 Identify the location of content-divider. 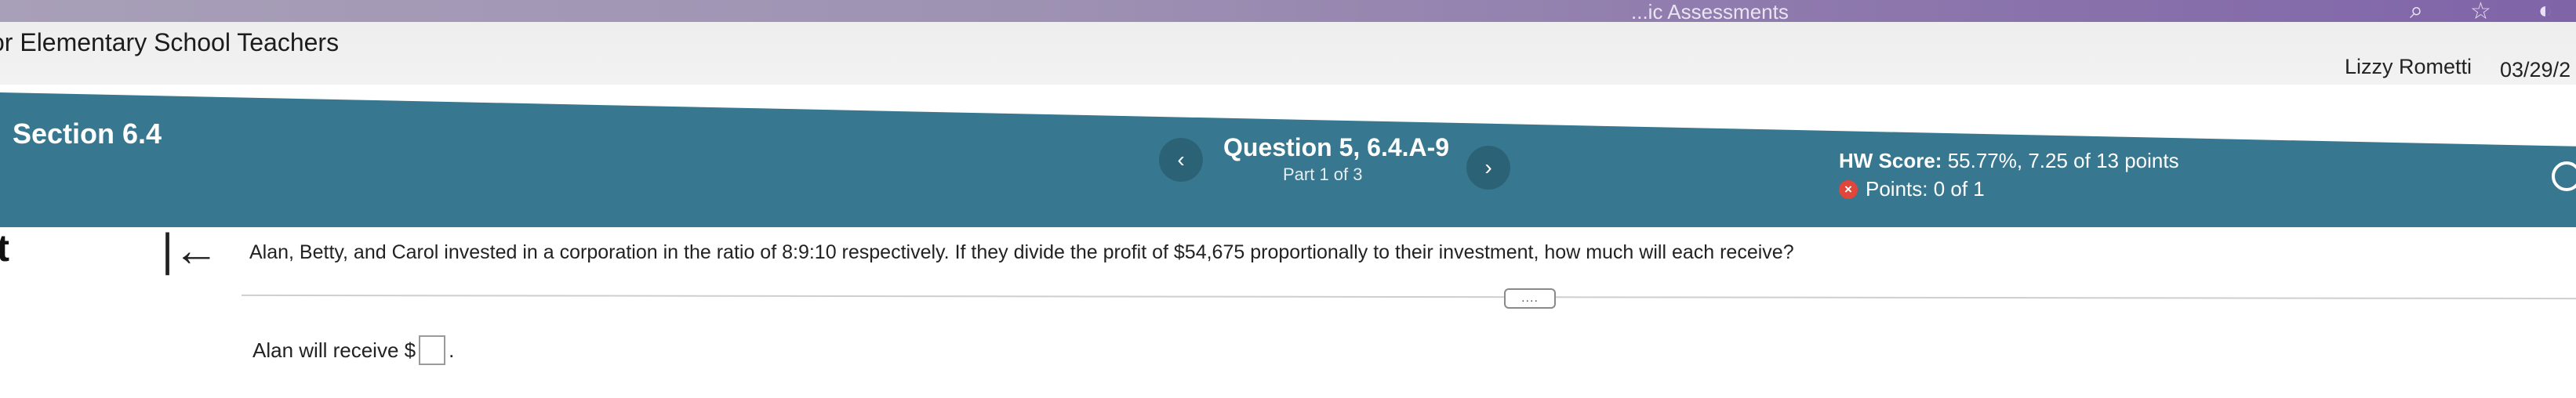
(1409, 297).